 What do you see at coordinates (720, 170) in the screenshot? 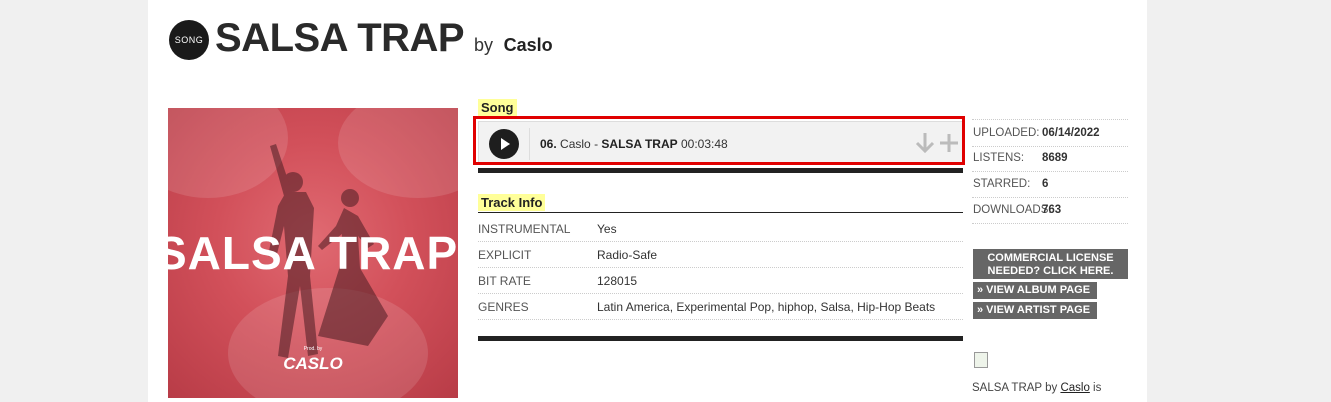
I see `player-progress-bar` at bounding box center [720, 170].